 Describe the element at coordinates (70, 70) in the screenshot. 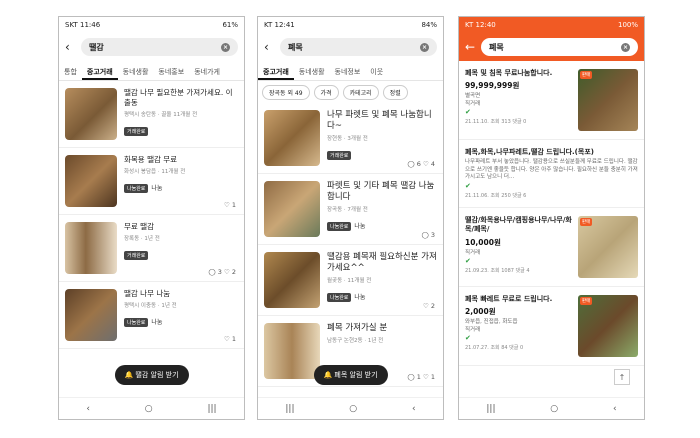

I see `tab-all: 통합` at that location.